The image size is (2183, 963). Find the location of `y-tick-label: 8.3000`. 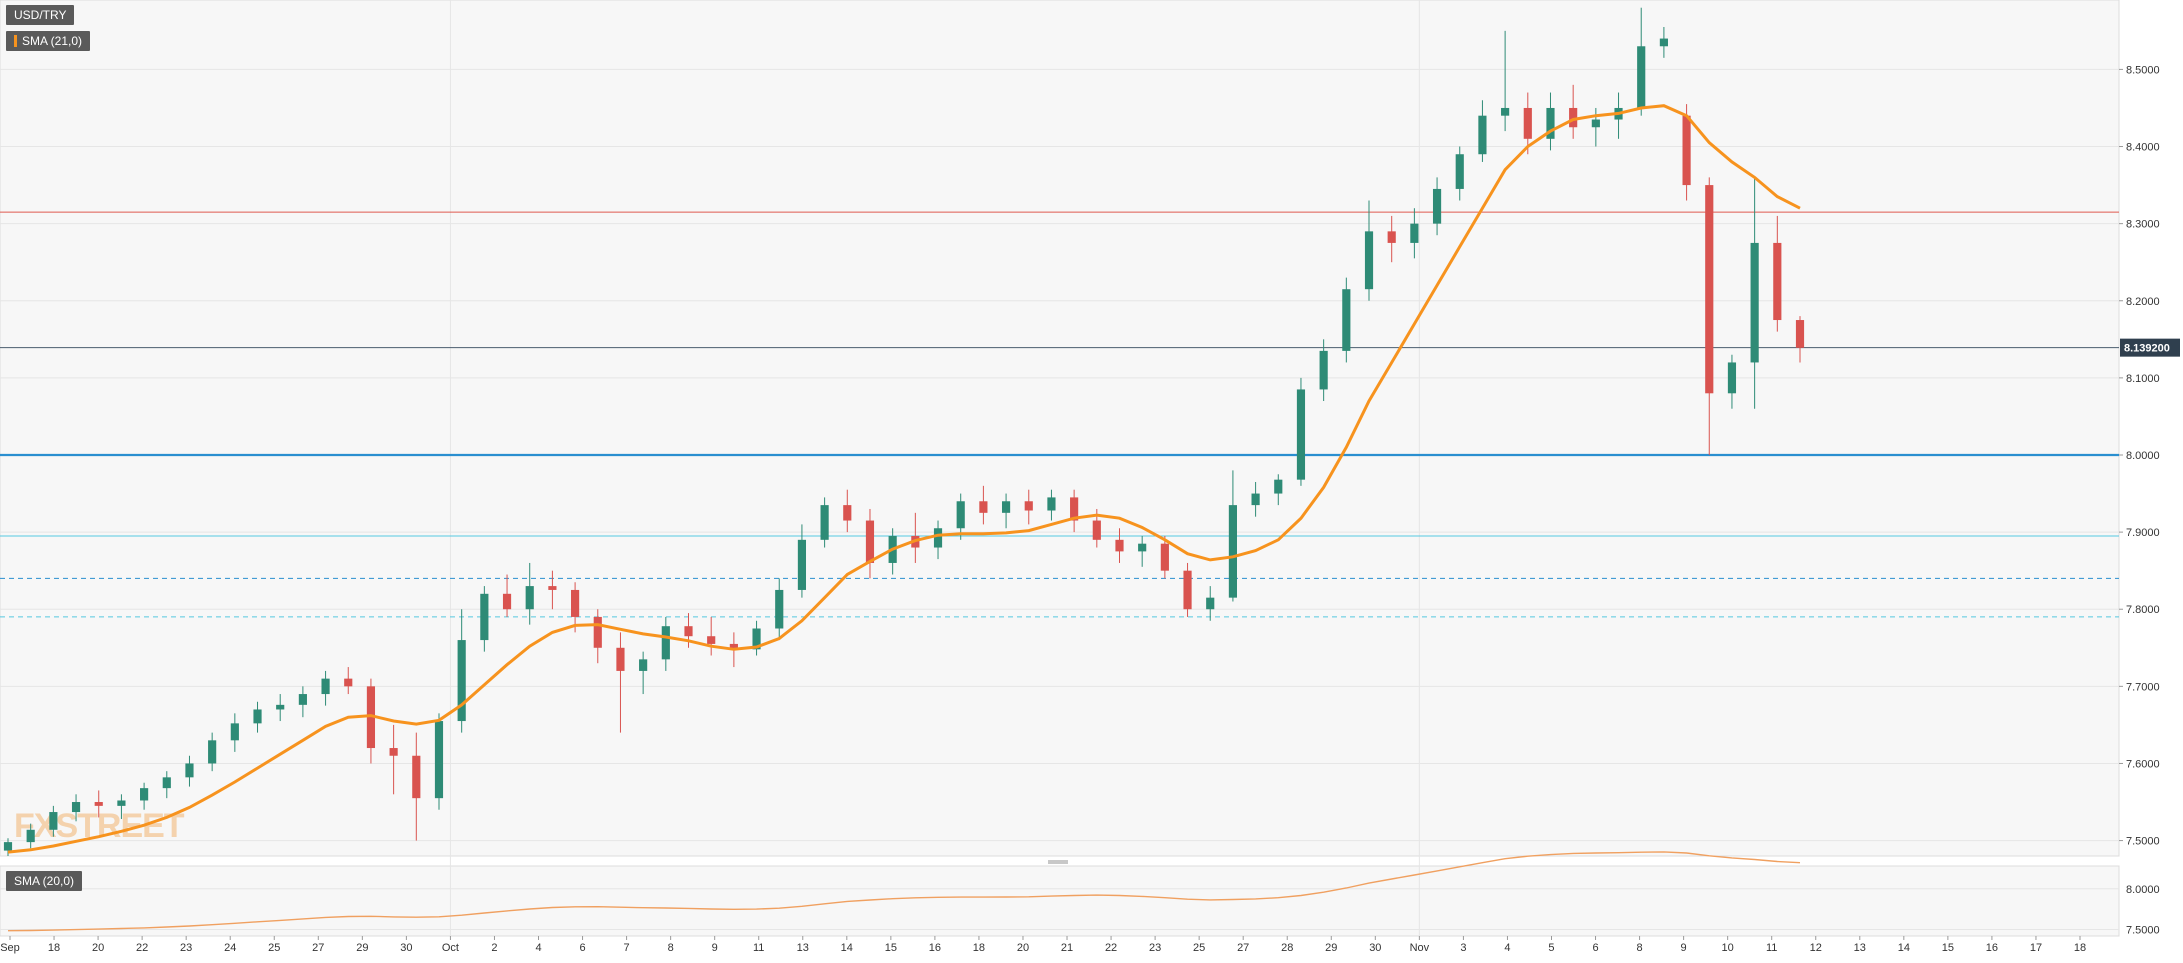

y-tick-label: 8.3000 is located at coordinates (2143, 225).